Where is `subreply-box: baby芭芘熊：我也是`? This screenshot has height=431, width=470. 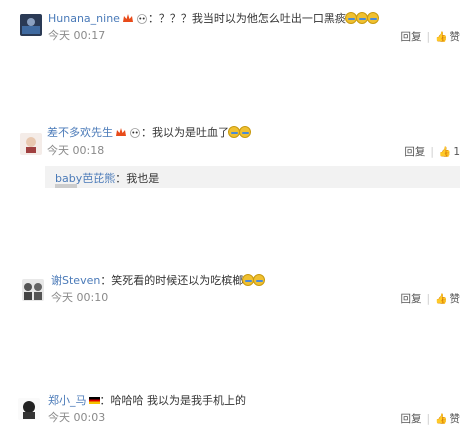 subreply-box: baby芭芘熊：我也是 is located at coordinates (252, 177).